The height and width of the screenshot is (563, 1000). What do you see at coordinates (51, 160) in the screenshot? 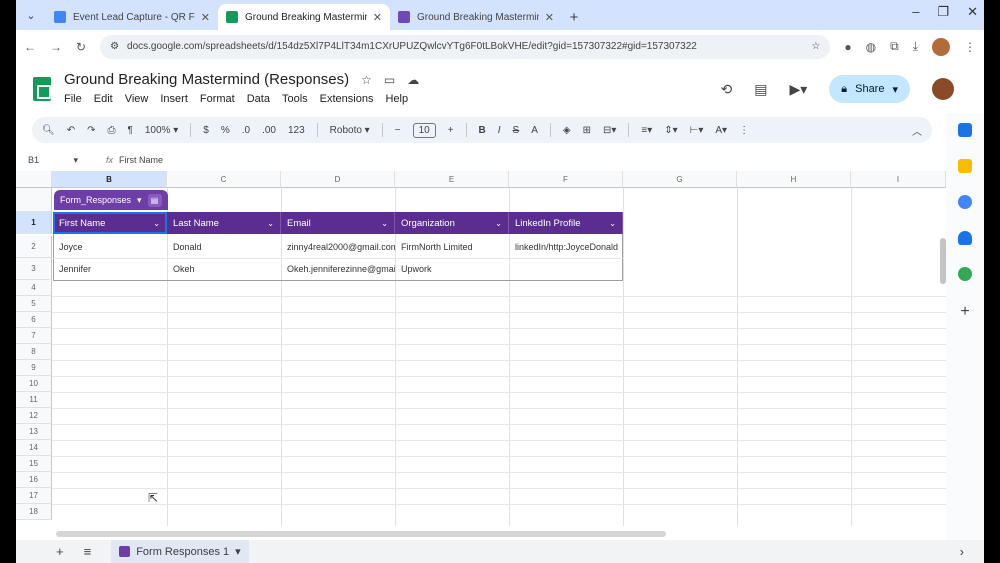
I see `name-box: B1 ▾` at bounding box center [51, 160].